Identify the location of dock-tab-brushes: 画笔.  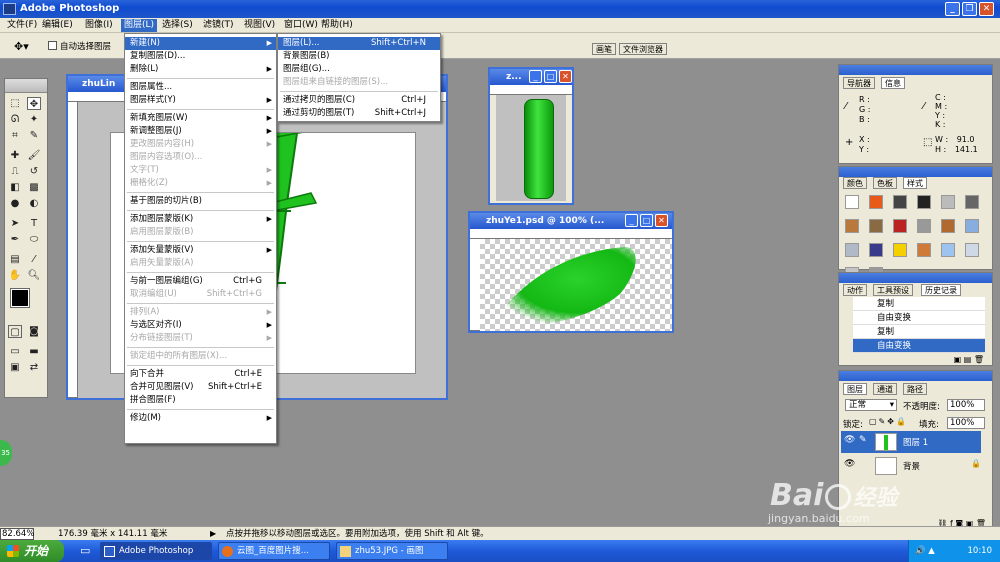
(604, 49).